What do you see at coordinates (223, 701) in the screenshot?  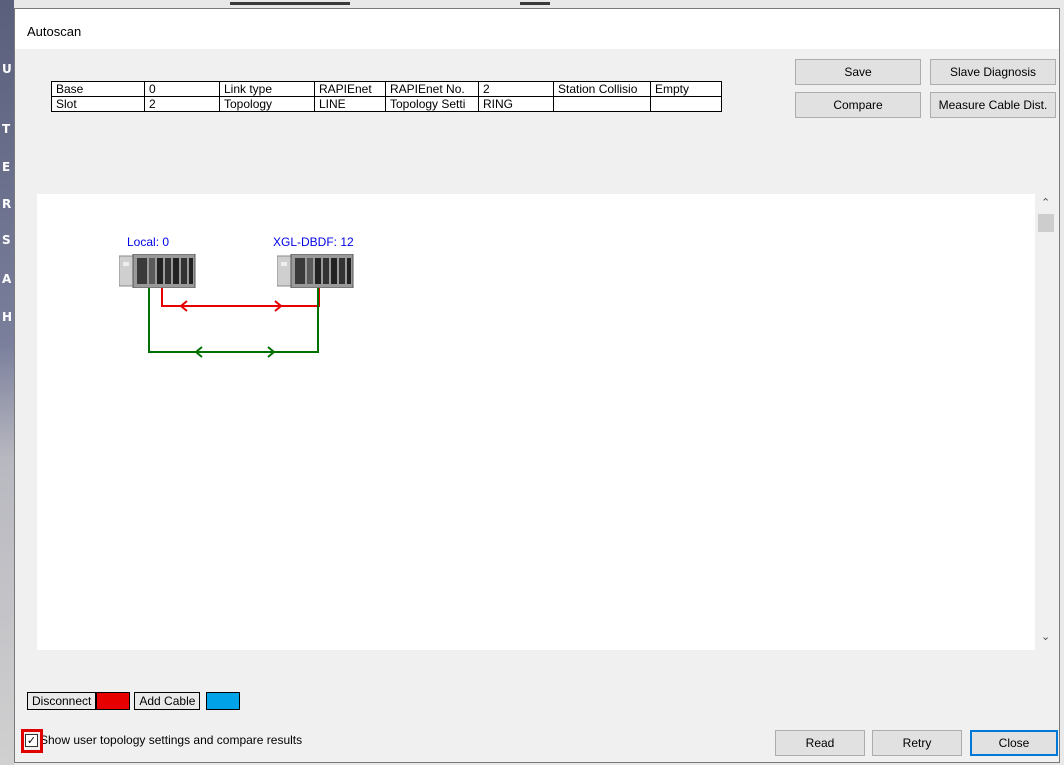 I see `legend-swatch-add-cable` at bounding box center [223, 701].